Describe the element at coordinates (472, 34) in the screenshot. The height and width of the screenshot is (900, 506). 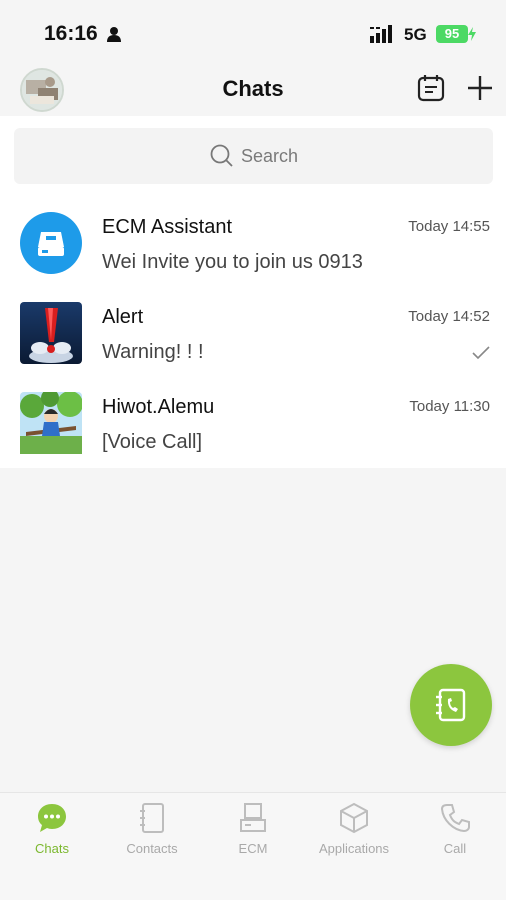
I see `charging-icon` at that location.